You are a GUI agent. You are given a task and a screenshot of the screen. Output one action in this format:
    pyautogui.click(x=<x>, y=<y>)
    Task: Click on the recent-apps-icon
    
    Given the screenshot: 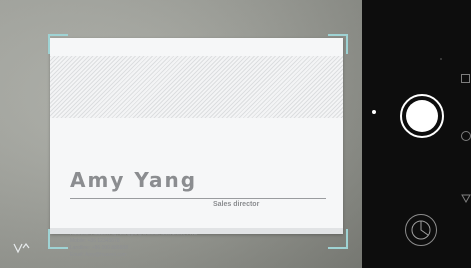 What is the action you would take?
    pyautogui.click(x=465, y=78)
    